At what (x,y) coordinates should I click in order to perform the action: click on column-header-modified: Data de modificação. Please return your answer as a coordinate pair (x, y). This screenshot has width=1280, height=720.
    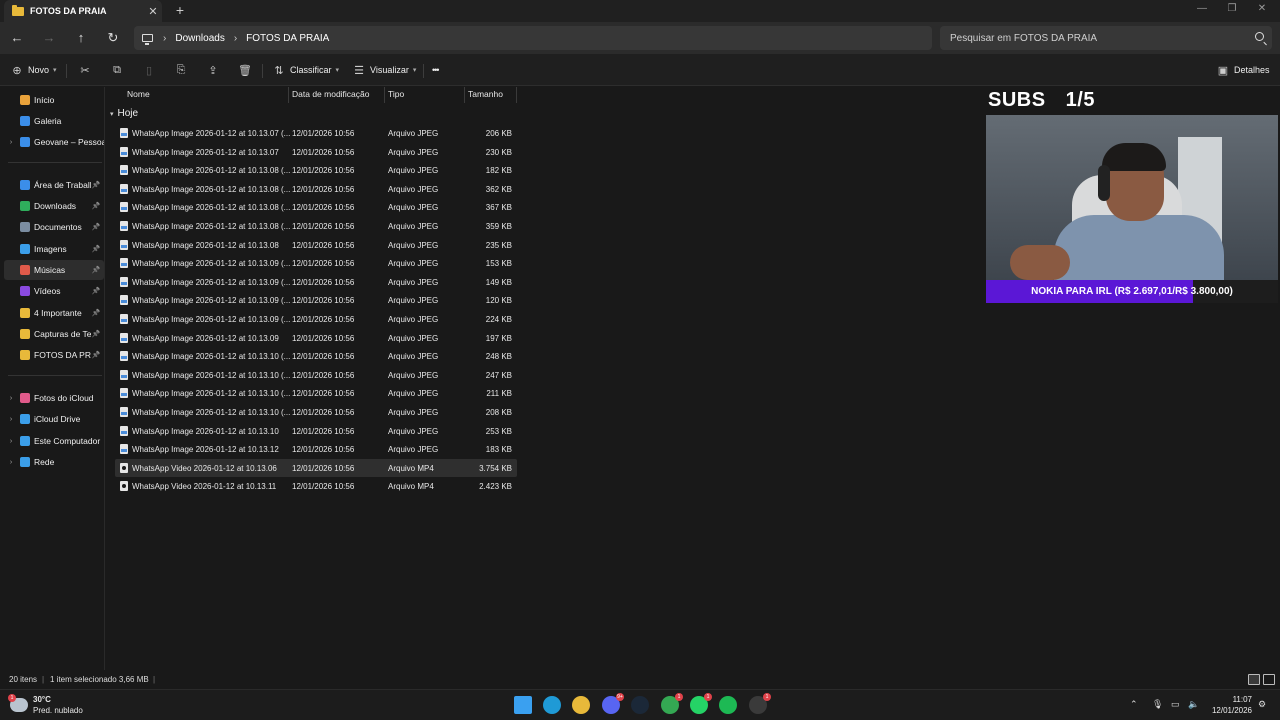
    Looking at the image, I should click on (331, 94).